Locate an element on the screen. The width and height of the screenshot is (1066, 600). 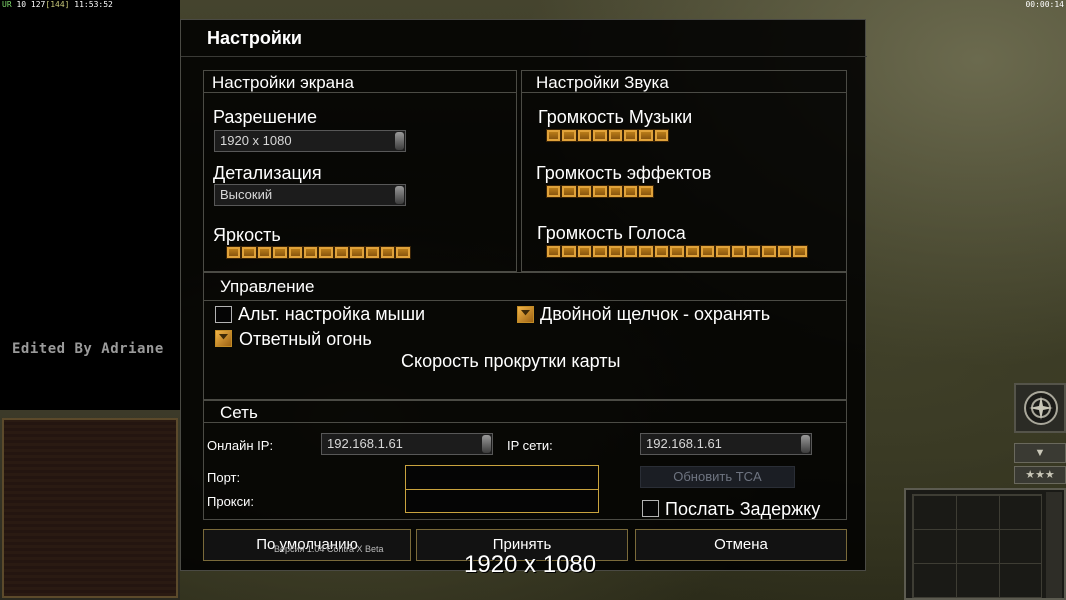
sound-settings-title: Настройки Звука is located at coordinates (602, 82).